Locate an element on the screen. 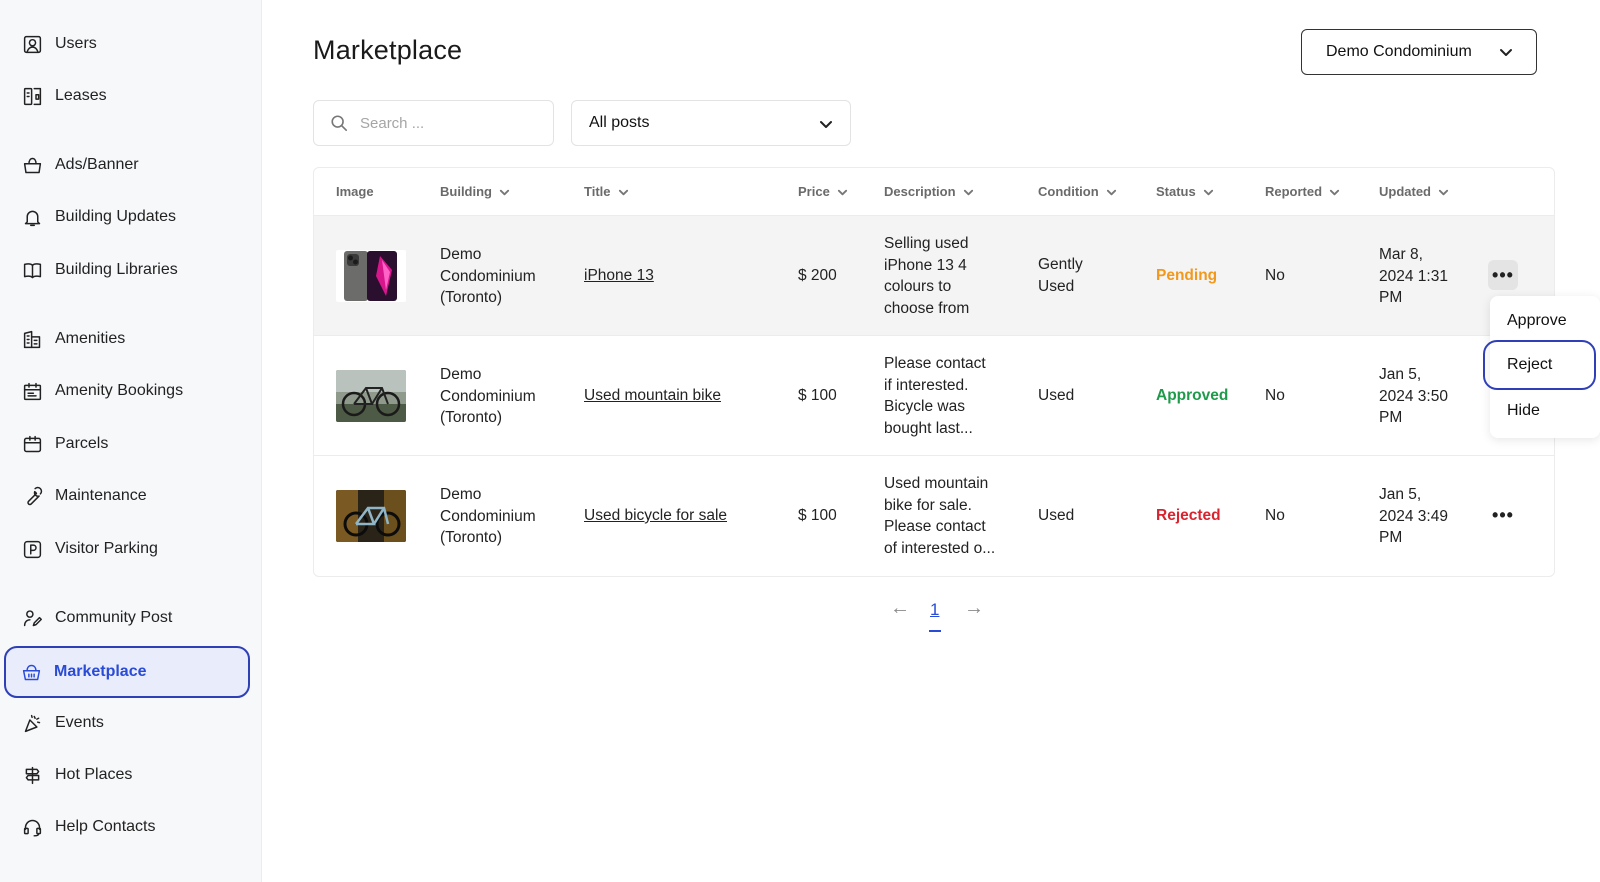 This screenshot has height=882, width=1600. column-label: Reported is located at coordinates (1294, 191).